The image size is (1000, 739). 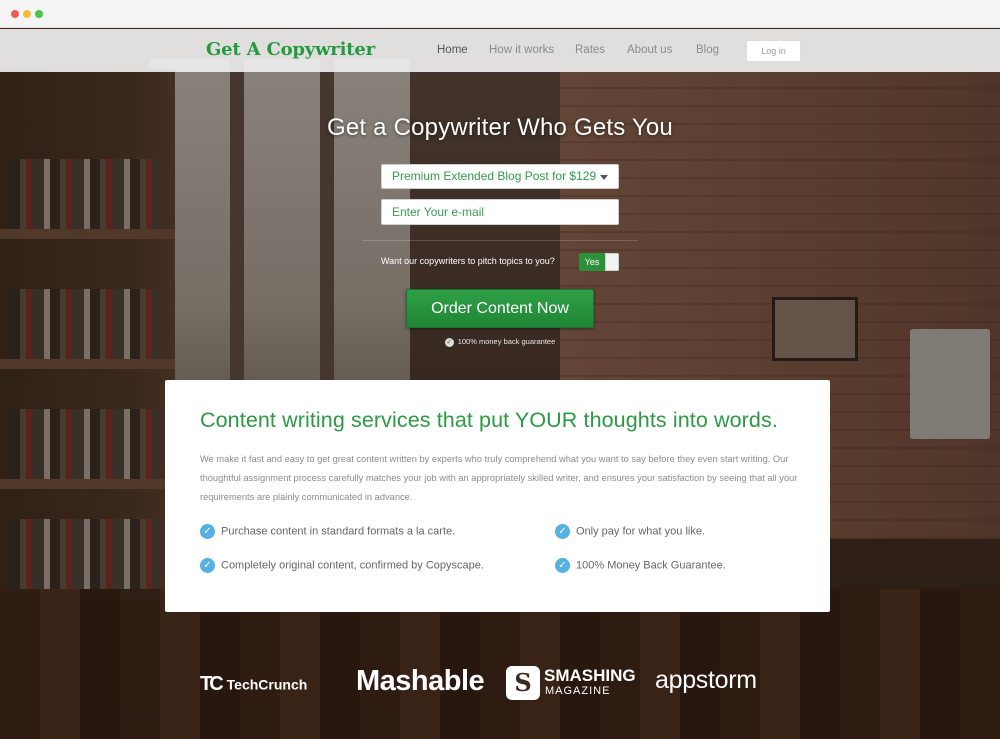 I want to click on nav-about-us: About us, so click(x=649, y=50).